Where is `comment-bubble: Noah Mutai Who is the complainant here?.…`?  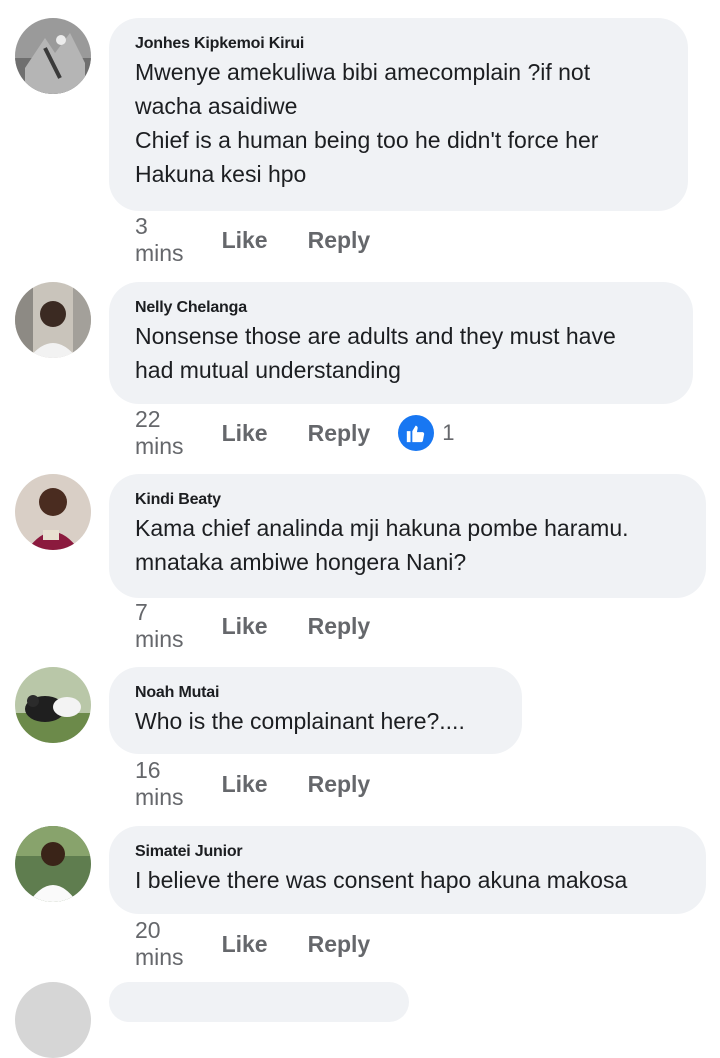 comment-bubble: Noah Mutai Who is the complainant here?.… is located at coordinates (315, 710).